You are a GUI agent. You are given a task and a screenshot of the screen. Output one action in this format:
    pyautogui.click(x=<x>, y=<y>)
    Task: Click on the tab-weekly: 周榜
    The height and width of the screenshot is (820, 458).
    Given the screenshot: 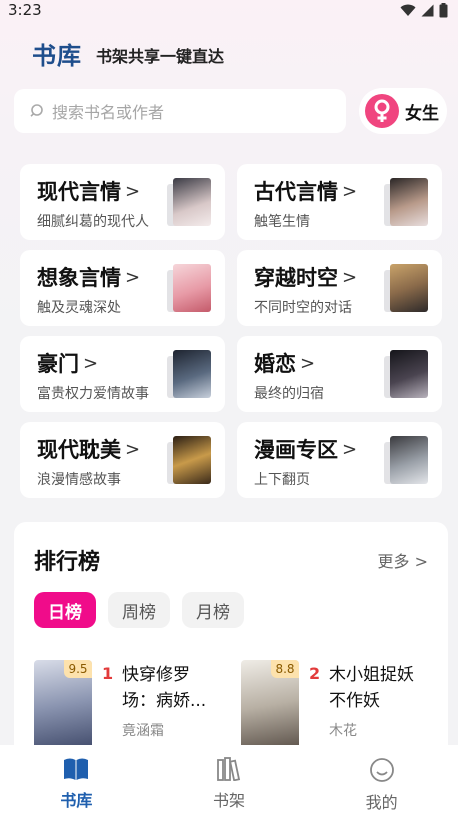 What is the action you would take?
    pyautogui.click(x=139, y=610)
    